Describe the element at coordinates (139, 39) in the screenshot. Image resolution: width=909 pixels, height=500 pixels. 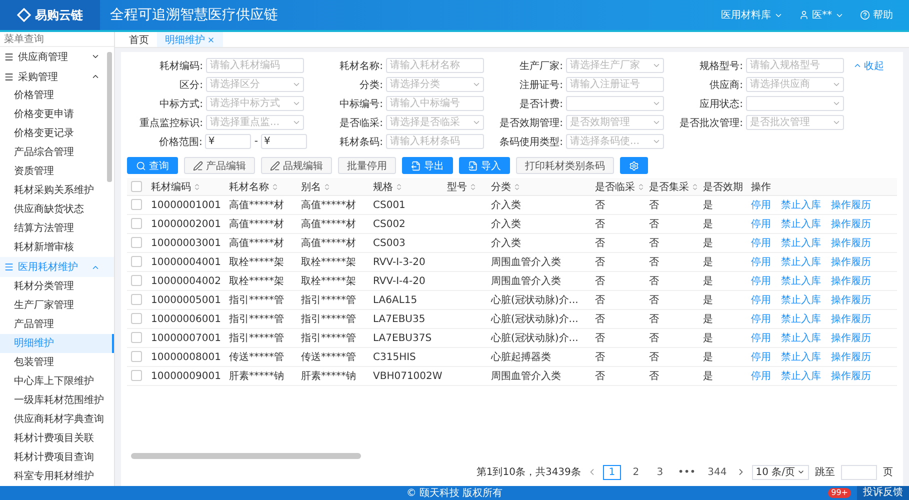
I see `page-tab: 首页` at that location.